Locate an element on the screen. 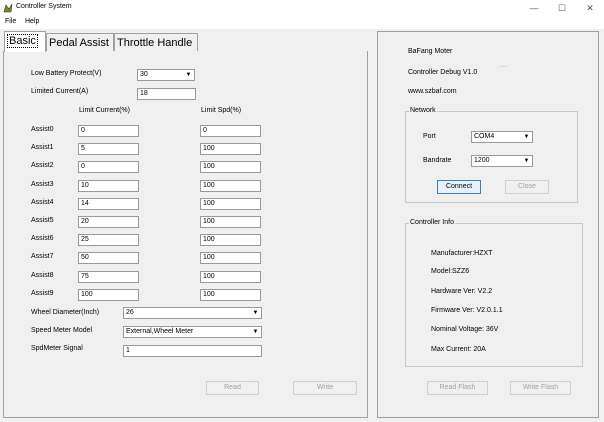 This screenshot has height=422, width=604. assist-limit-current-input: 25 is located at coordinates (108, 240).